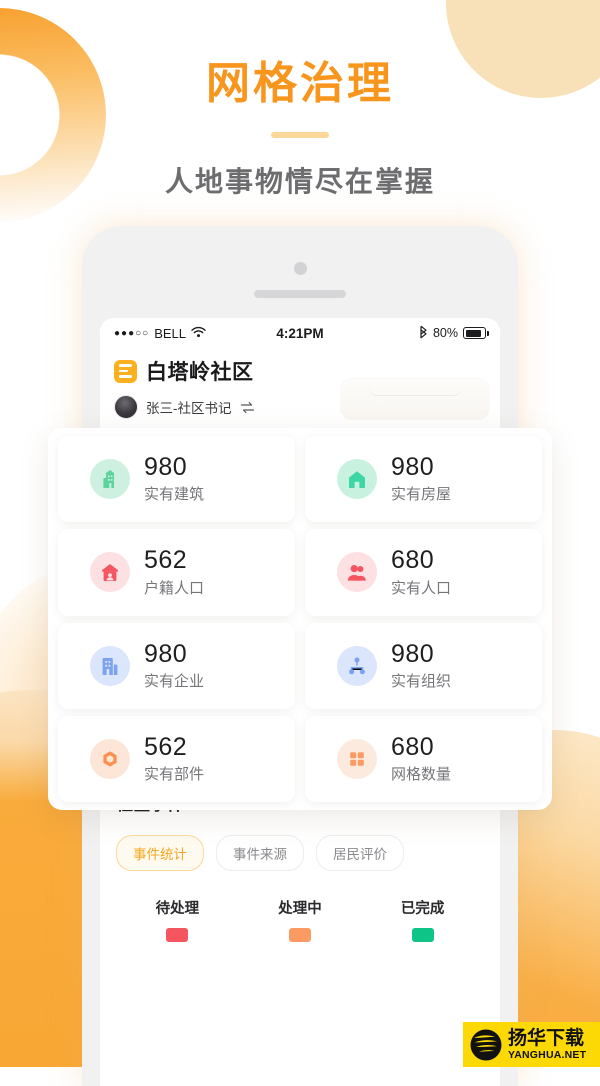 The width and height of the screenshot is (600, 1086). Describe the element at coordinates (189, 408) in the screenshot. I see `user-name-label: 张三-社区书记` at that location.